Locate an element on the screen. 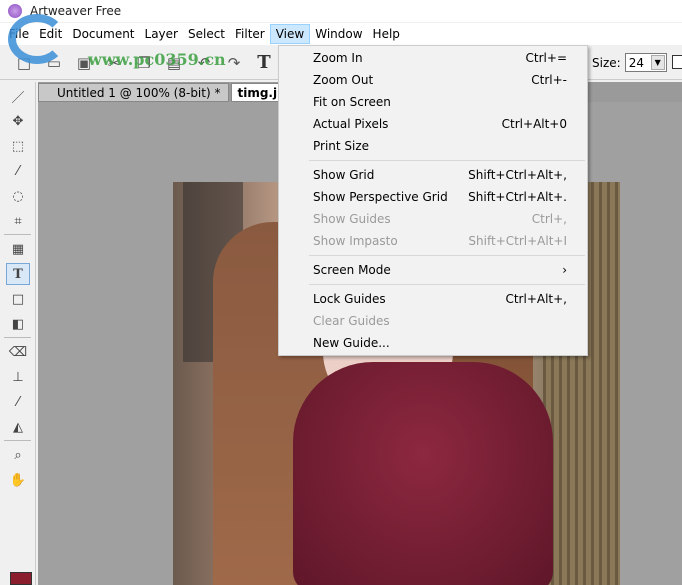  menu-select: Select is located at coordinates (206, 34).